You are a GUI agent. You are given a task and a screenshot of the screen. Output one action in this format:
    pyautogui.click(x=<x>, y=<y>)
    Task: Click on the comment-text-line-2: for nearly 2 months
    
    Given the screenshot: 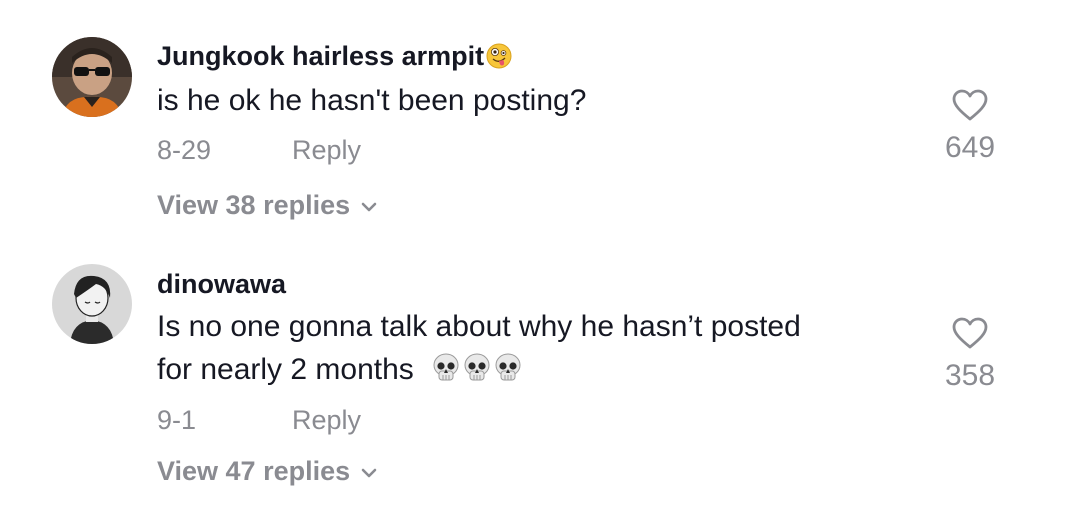 What is the action you would take?
    pyautogui.click(x=479, y=369)
    